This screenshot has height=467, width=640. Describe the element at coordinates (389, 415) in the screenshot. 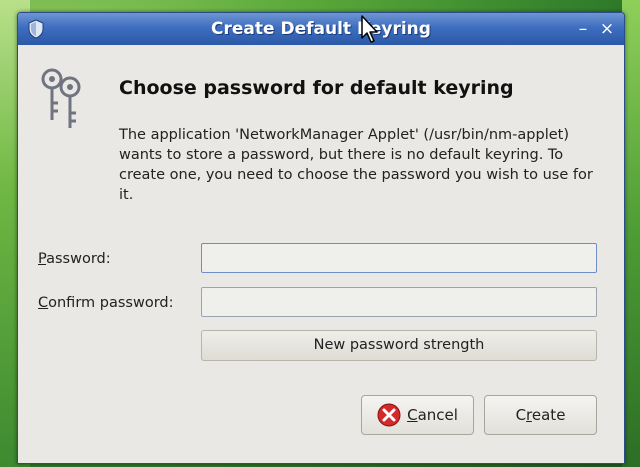

I see `cancel-icon` at that location.